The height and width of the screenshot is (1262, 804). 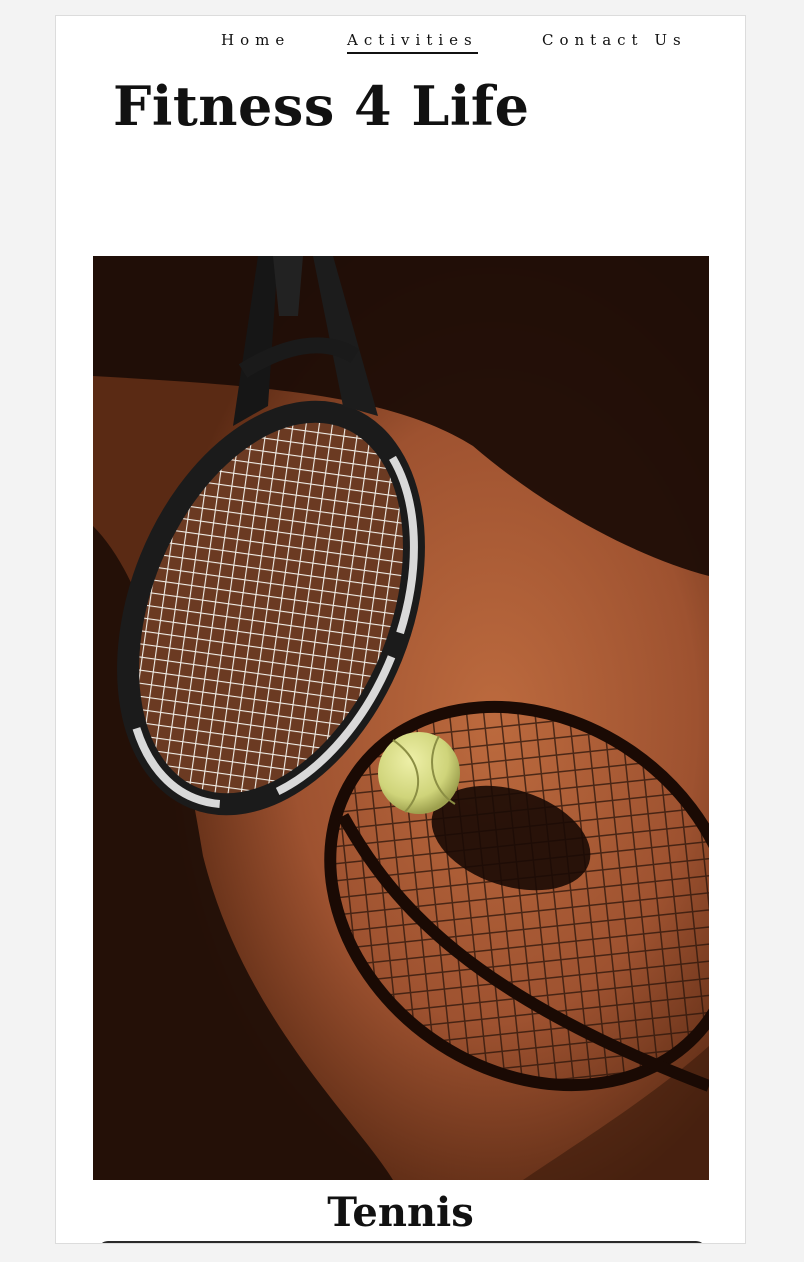 I want to click on content-card-edge, so click(x=402, y=1242).